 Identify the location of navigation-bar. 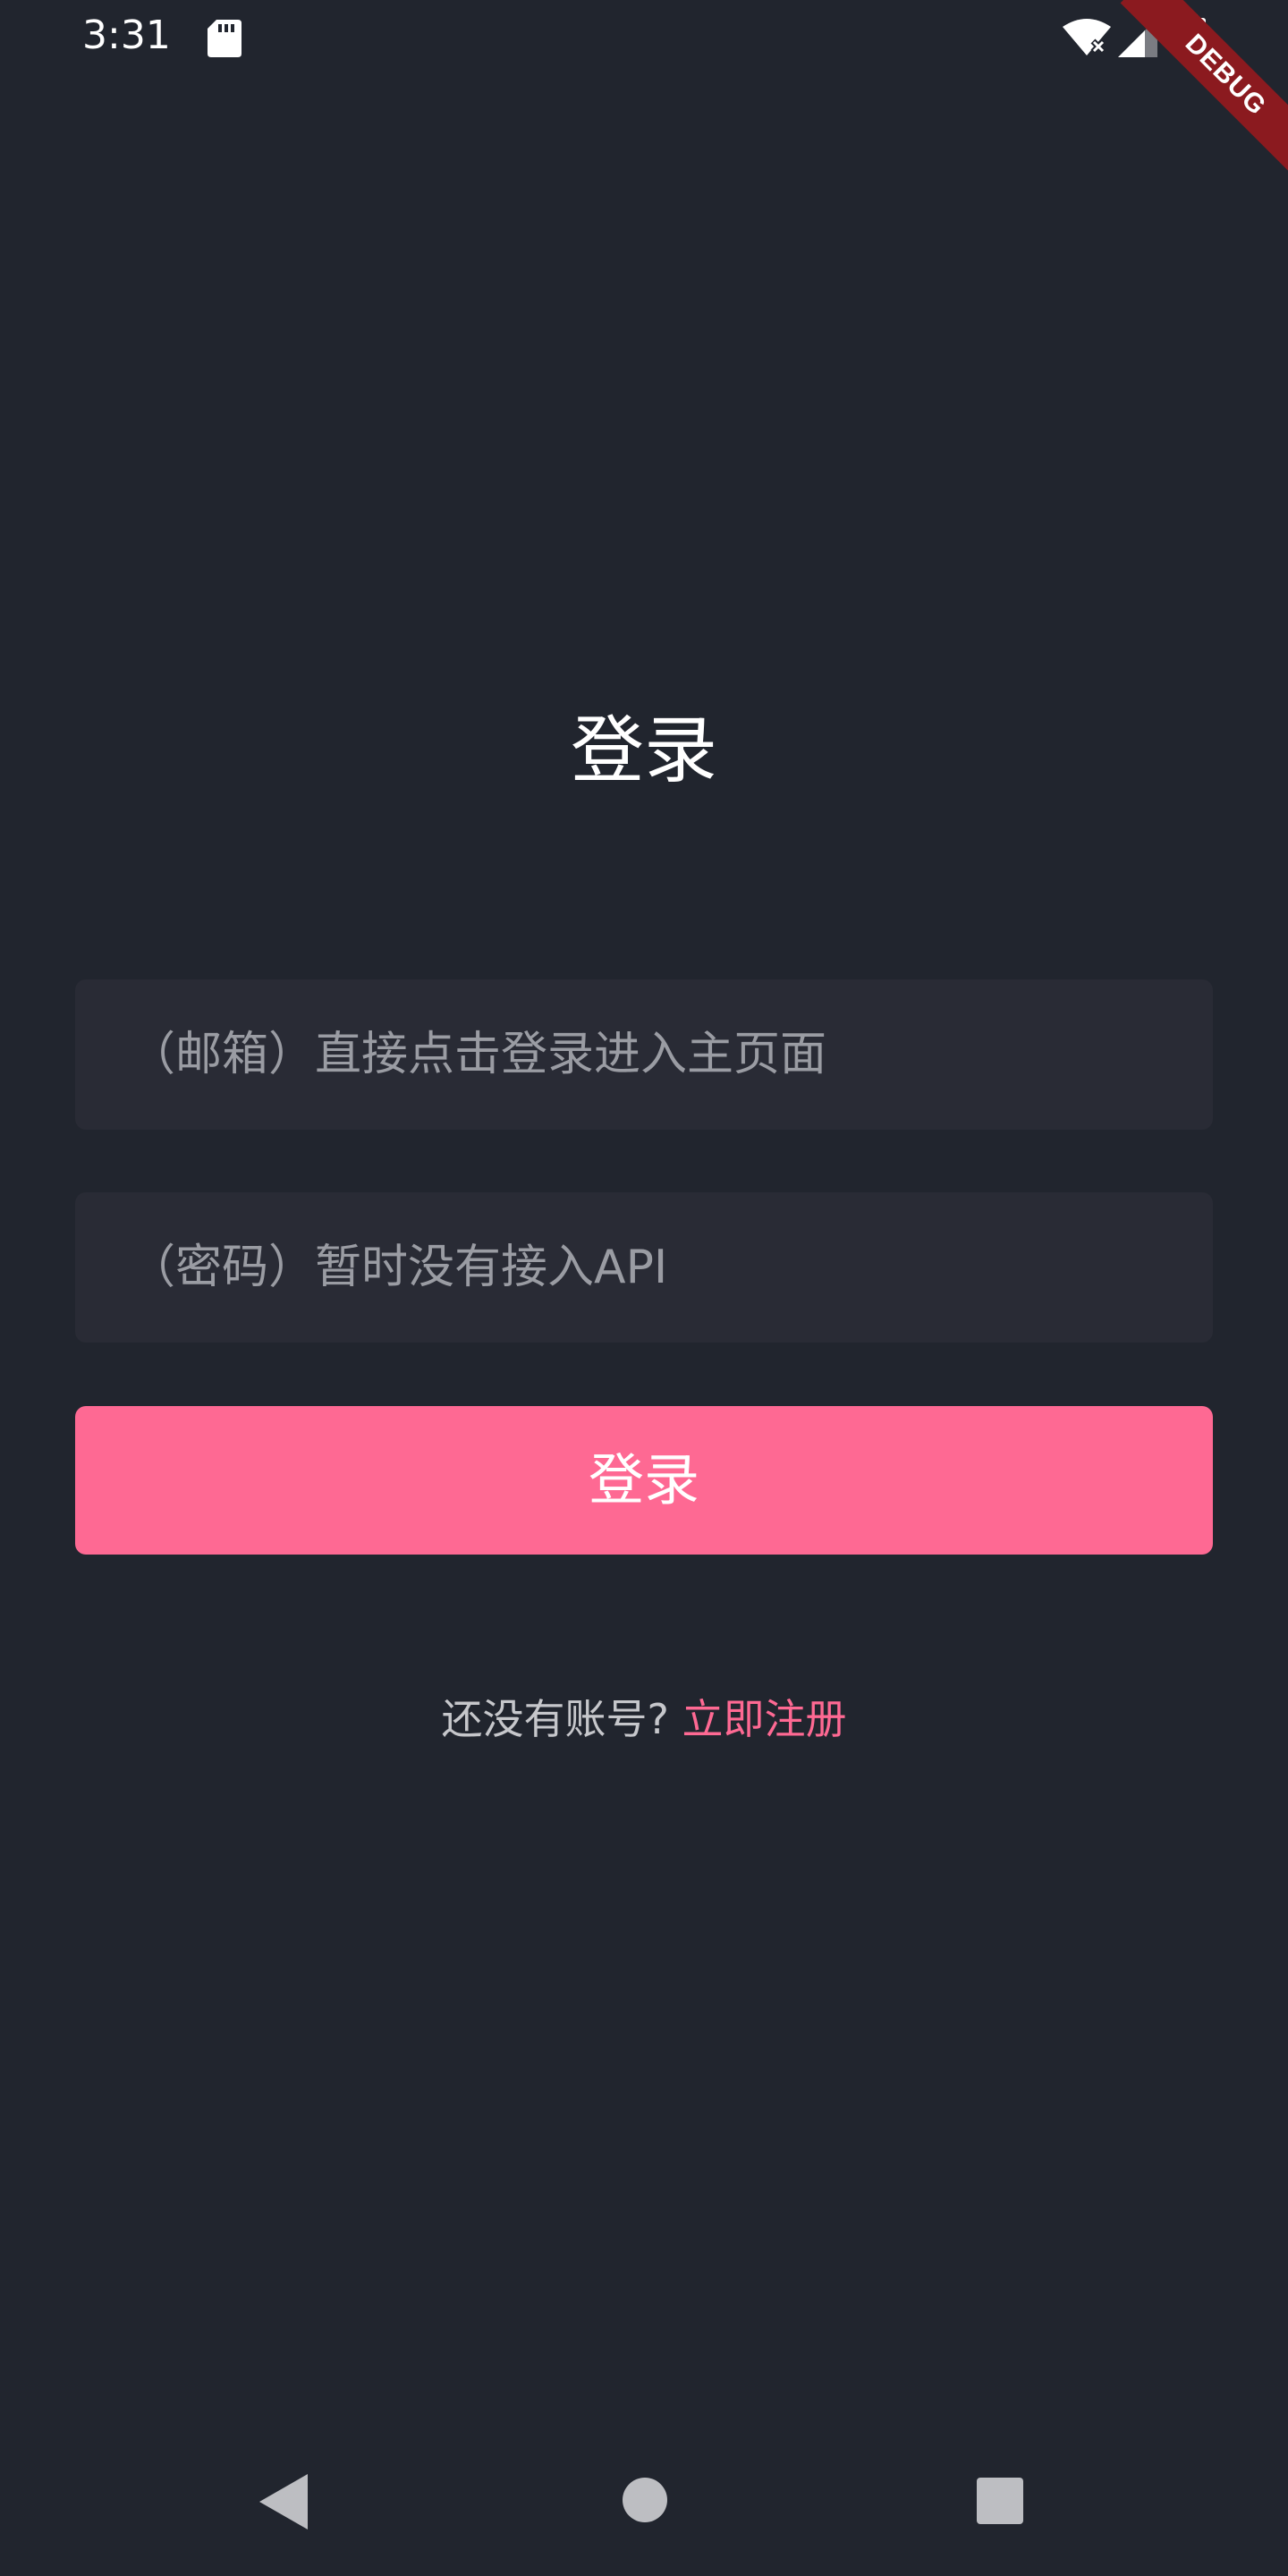
(644, 2513).